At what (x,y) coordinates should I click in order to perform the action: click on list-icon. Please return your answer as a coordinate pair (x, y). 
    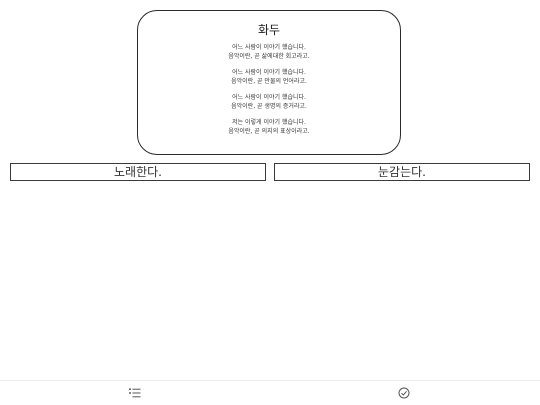
    Looking at the image, I should click on (135, 393).